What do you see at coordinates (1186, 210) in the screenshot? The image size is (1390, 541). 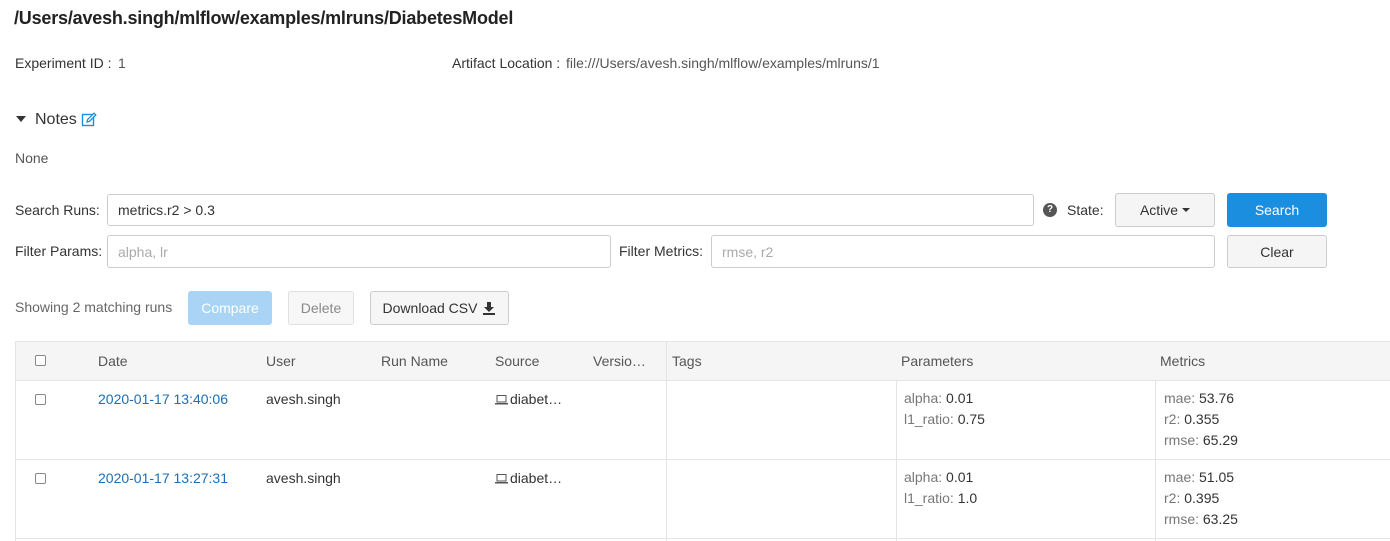 I see `chevron-down-icon` at bounding box center [1186, 210].